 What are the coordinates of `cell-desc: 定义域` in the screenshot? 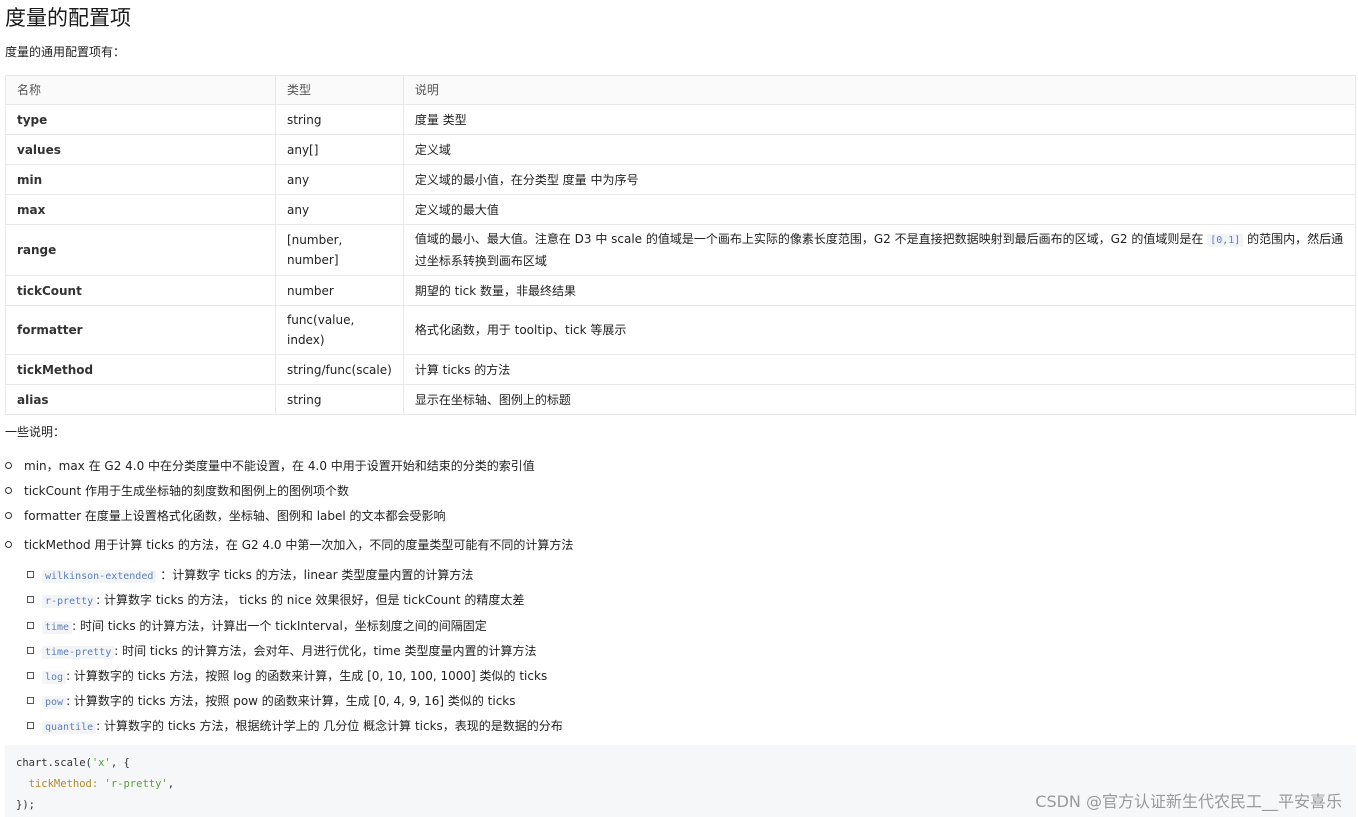 It's located at (879, 149).